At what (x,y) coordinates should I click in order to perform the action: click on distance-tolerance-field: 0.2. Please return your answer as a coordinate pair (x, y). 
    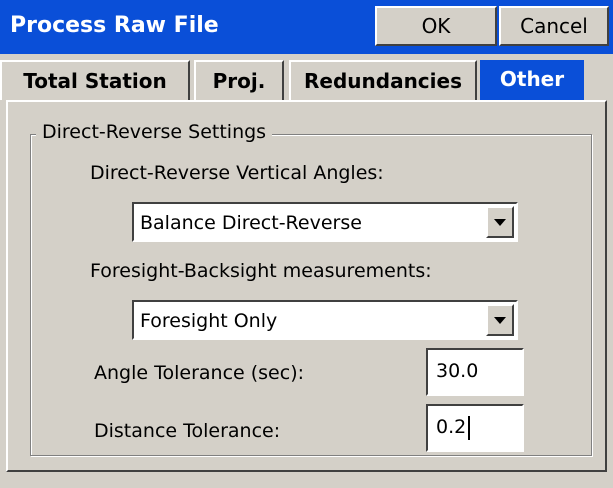
    Looking at the image, I should click on (475, 428).